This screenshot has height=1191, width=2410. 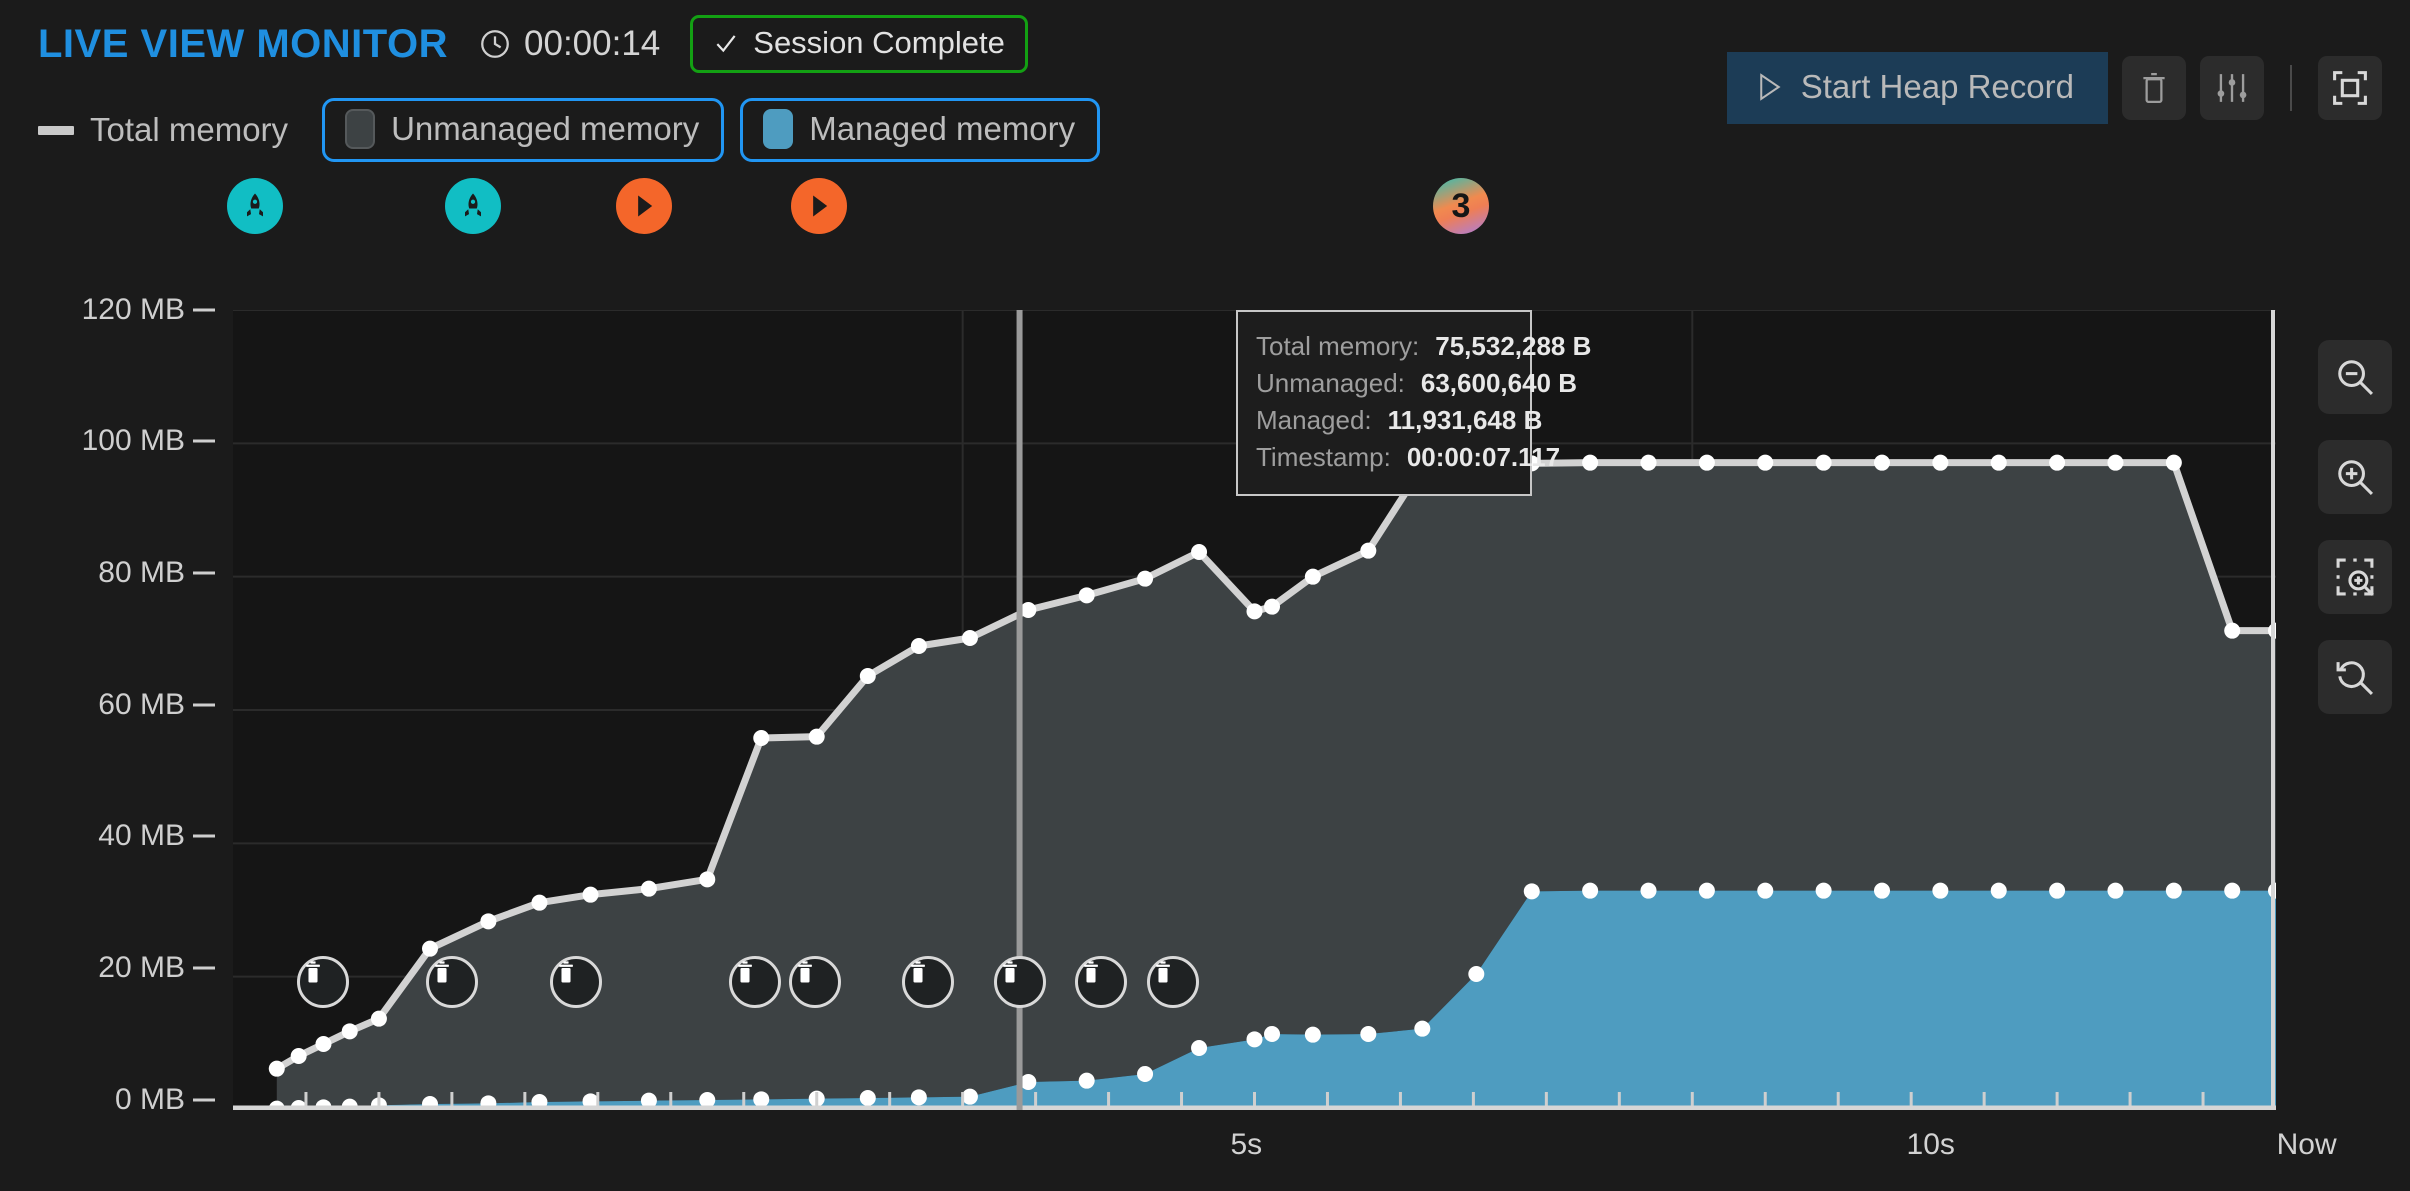 I want to click on tooltip-value: 11,931,648 B, so click(x=1465, y=419).